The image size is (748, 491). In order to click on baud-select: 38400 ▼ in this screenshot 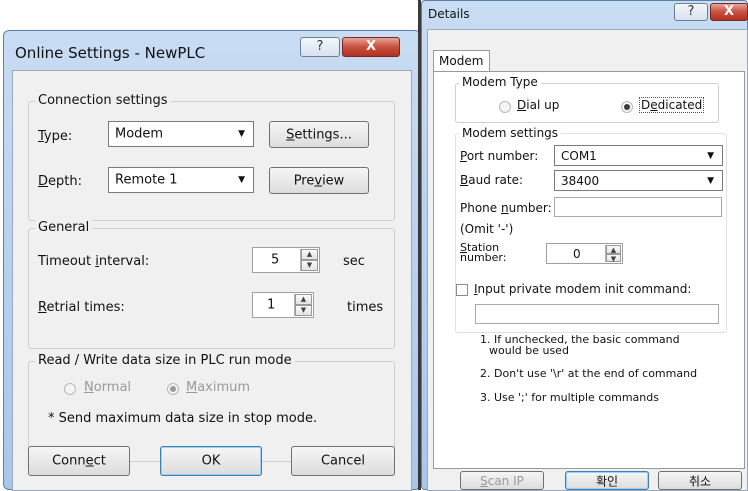, I will do `click(638, 180)`.